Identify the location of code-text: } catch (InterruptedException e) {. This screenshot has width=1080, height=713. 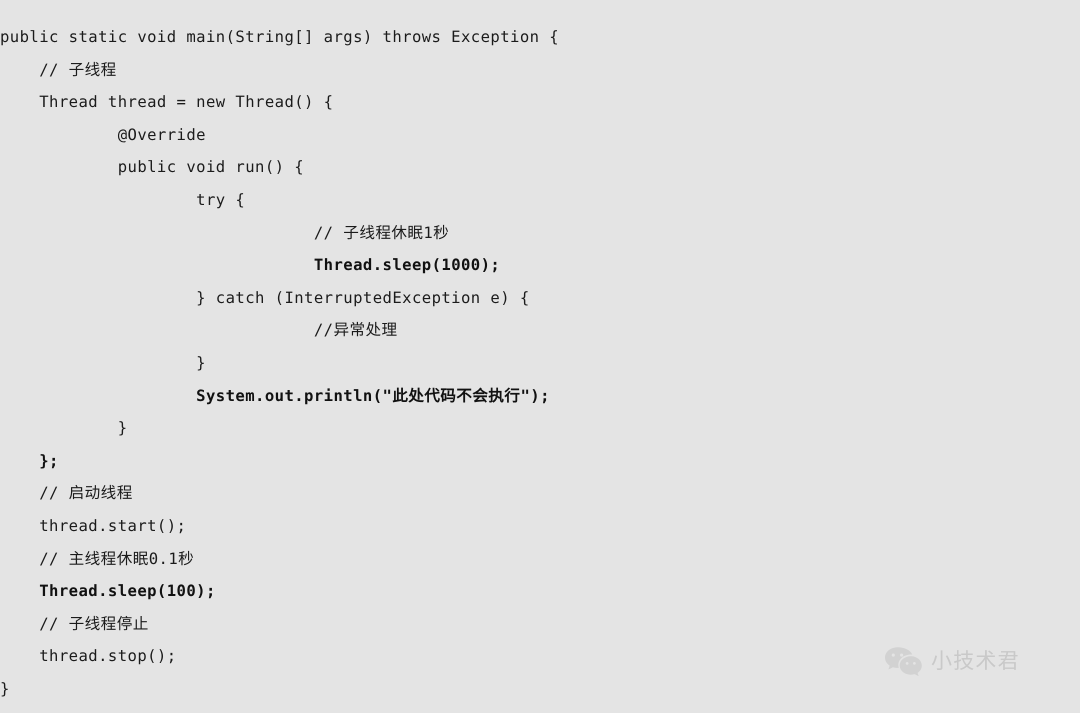
(363, 297).